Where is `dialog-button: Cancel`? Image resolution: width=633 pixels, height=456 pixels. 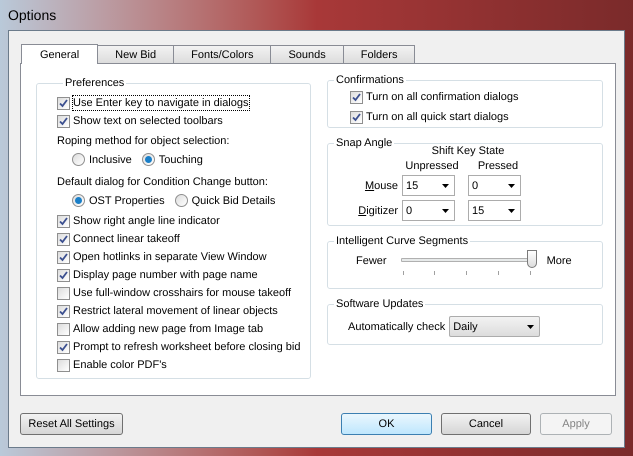 dialog-button: Cancel is located at coordinates (486, 424).